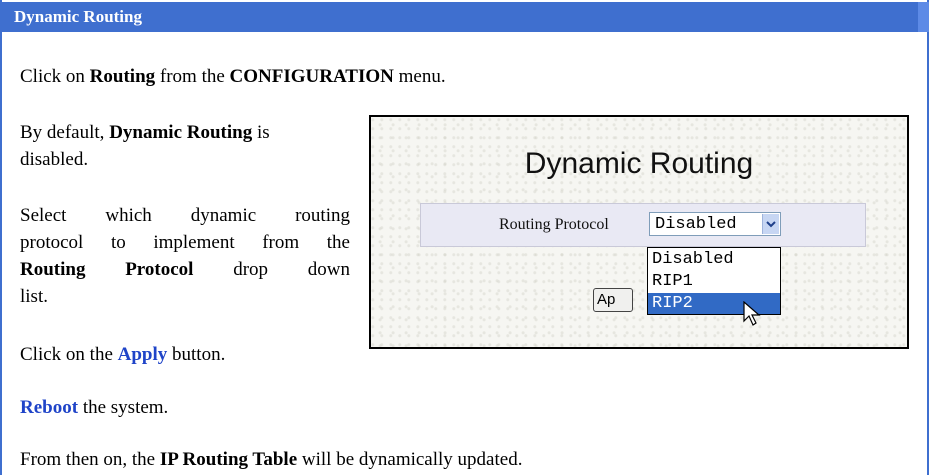  What do you see at coordinates (49, 407) in the screenshot?
I see `reboot-link: Reboot` at bounding box center [49, 407].